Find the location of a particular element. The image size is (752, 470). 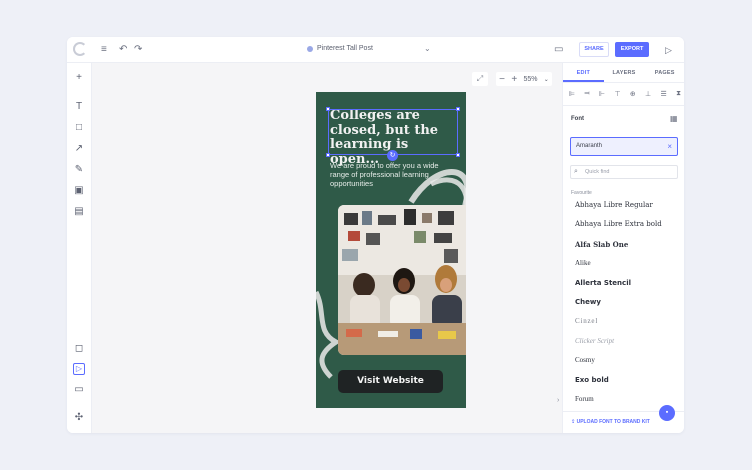

zoom-value: 55% is located at coordinates (530, 79).